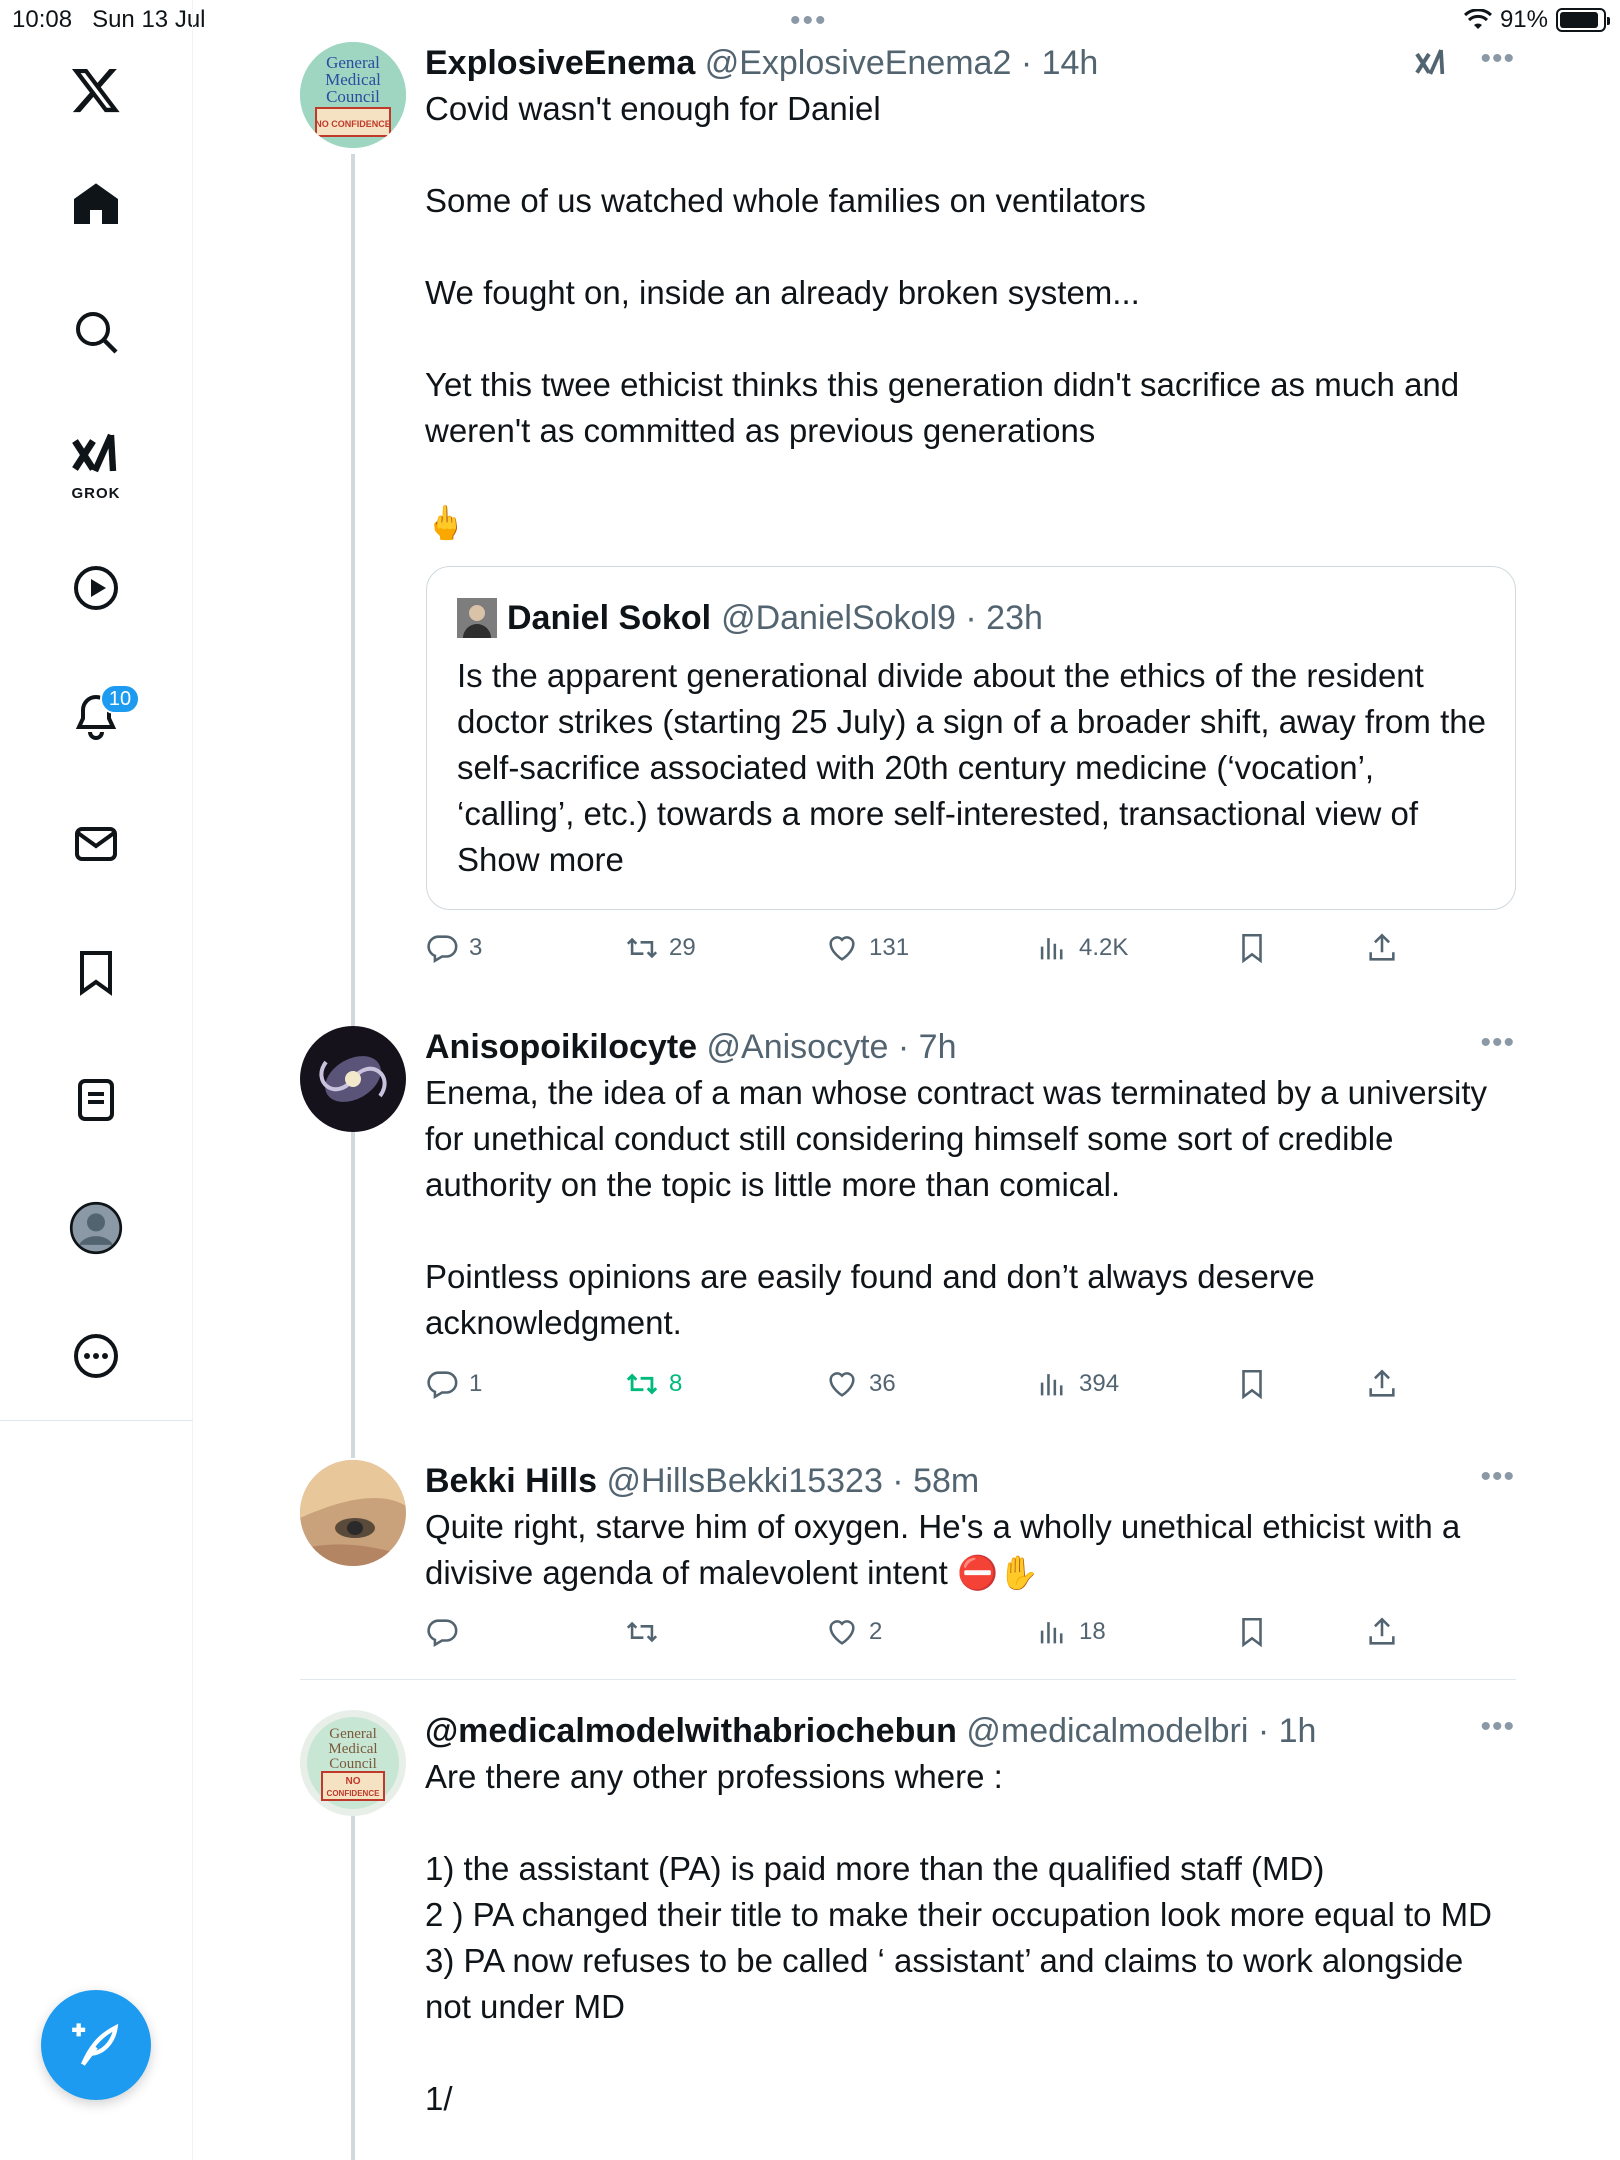 Image resolution: width=1620 pixels, height=2160 pixels. I want to click on like-button: 36, so click(860, 1384).